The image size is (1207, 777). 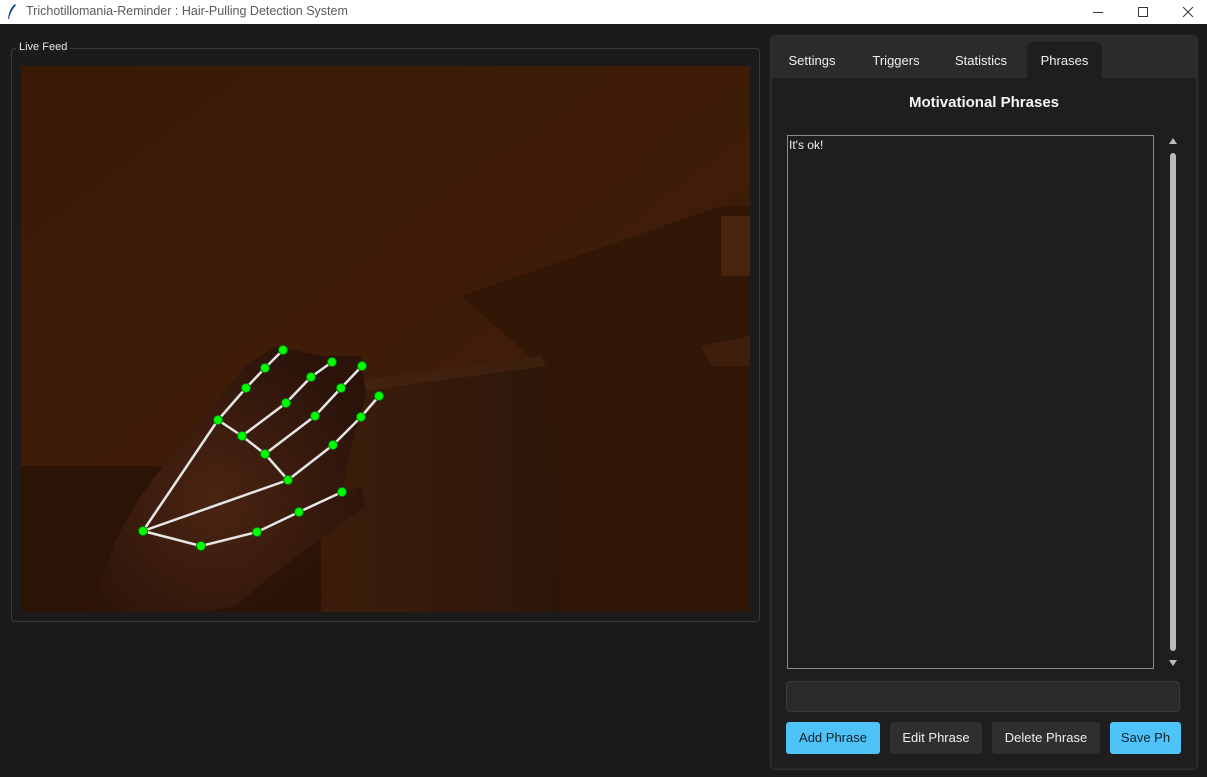 I want to click on edit-phrase-button: Edit Phrase, so click(x=936, y=738).